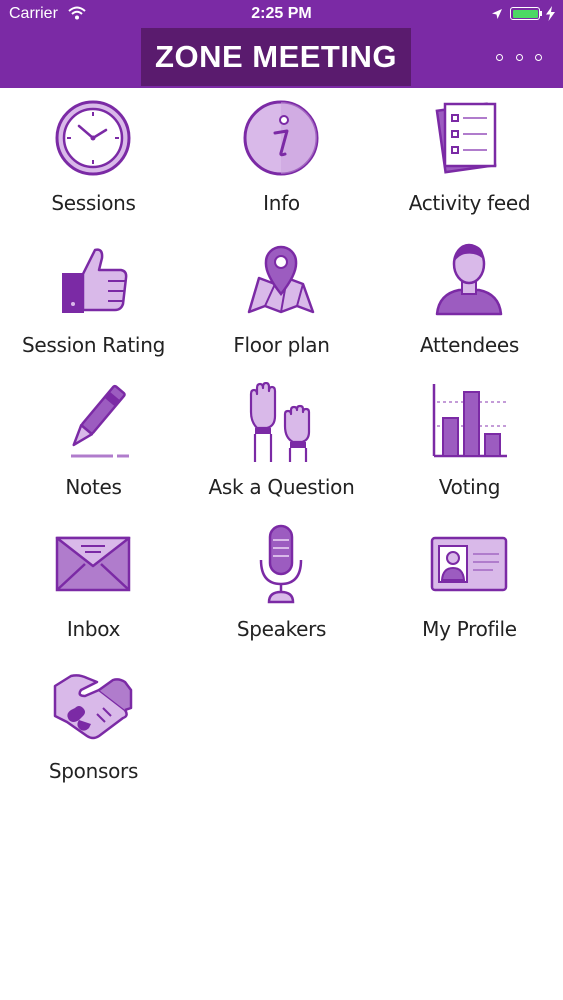 This screenshot has width=563, height=1000. I want to click on menu-item-sponsors: Sponsors, so click(93, 727).